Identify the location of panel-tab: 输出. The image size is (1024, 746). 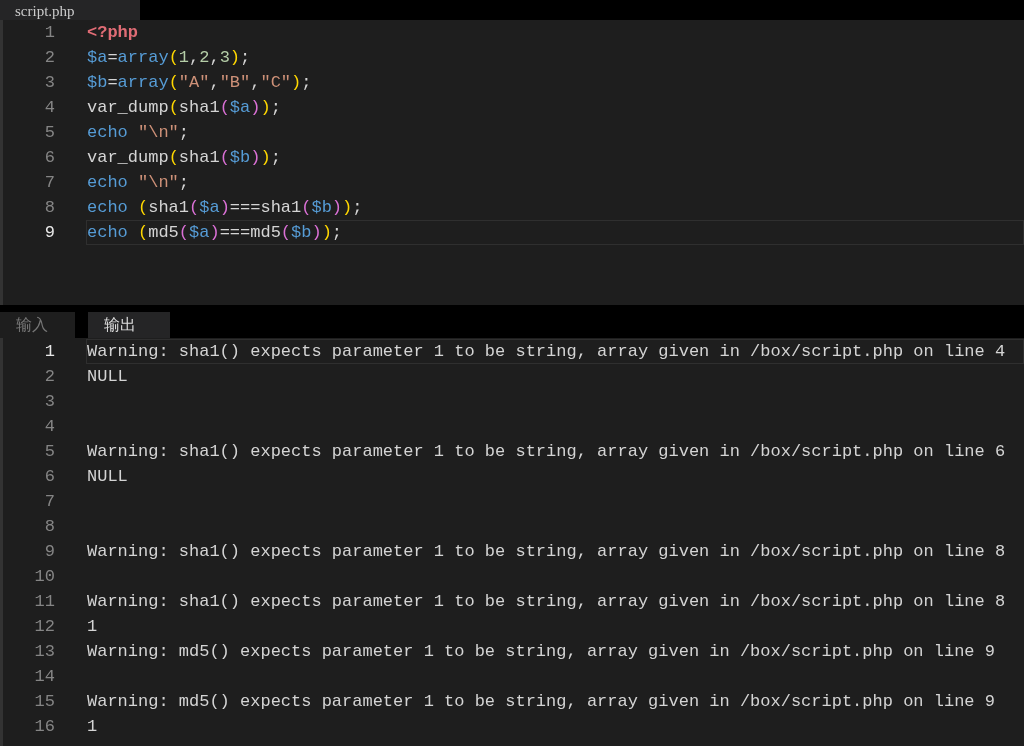
(129, 325).